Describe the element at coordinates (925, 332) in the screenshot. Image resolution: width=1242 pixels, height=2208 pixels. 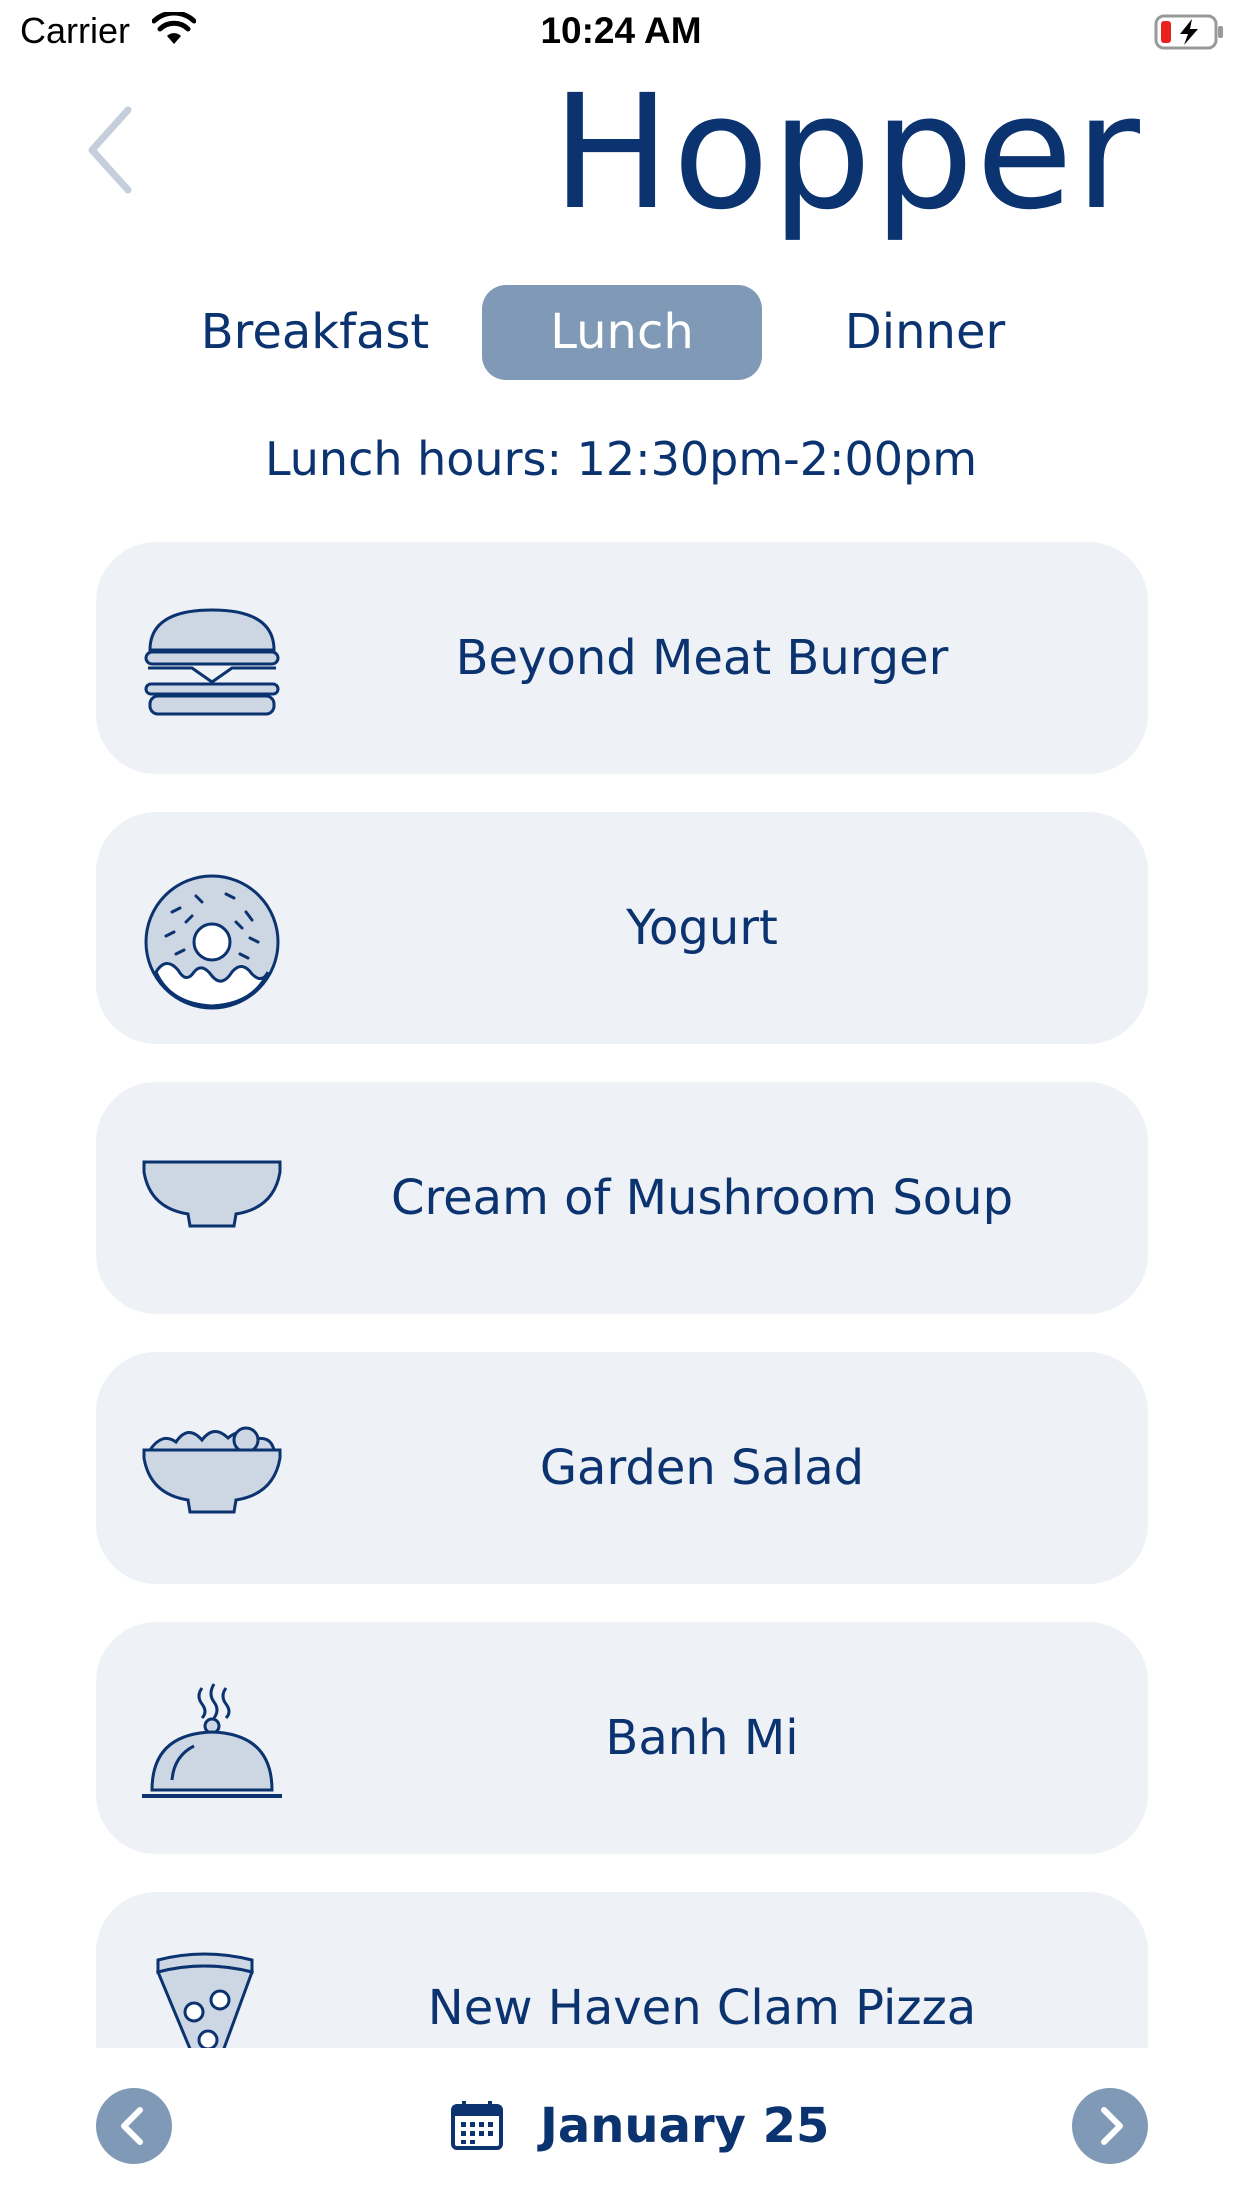
I see `tab-dinner: Dinner` at that location.